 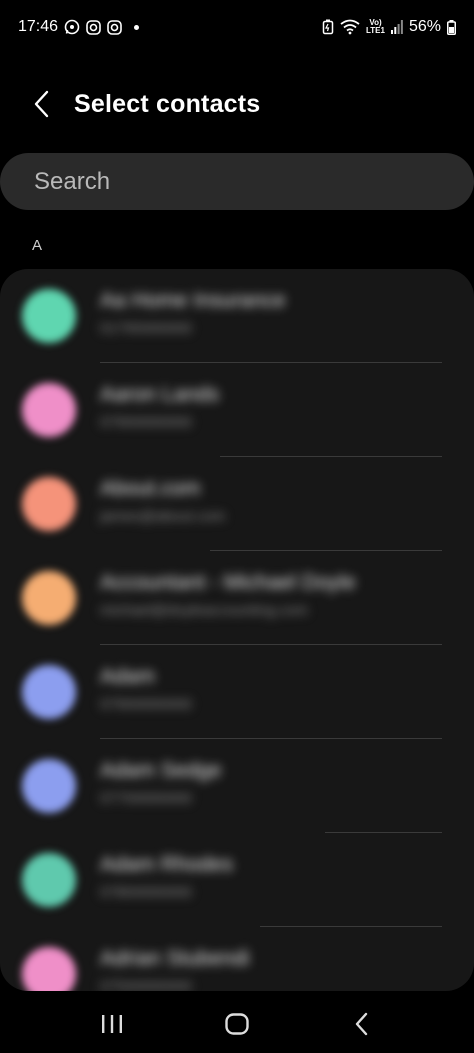 I want to click on contact-detail: 07700000000, so click(x=146, y=798).